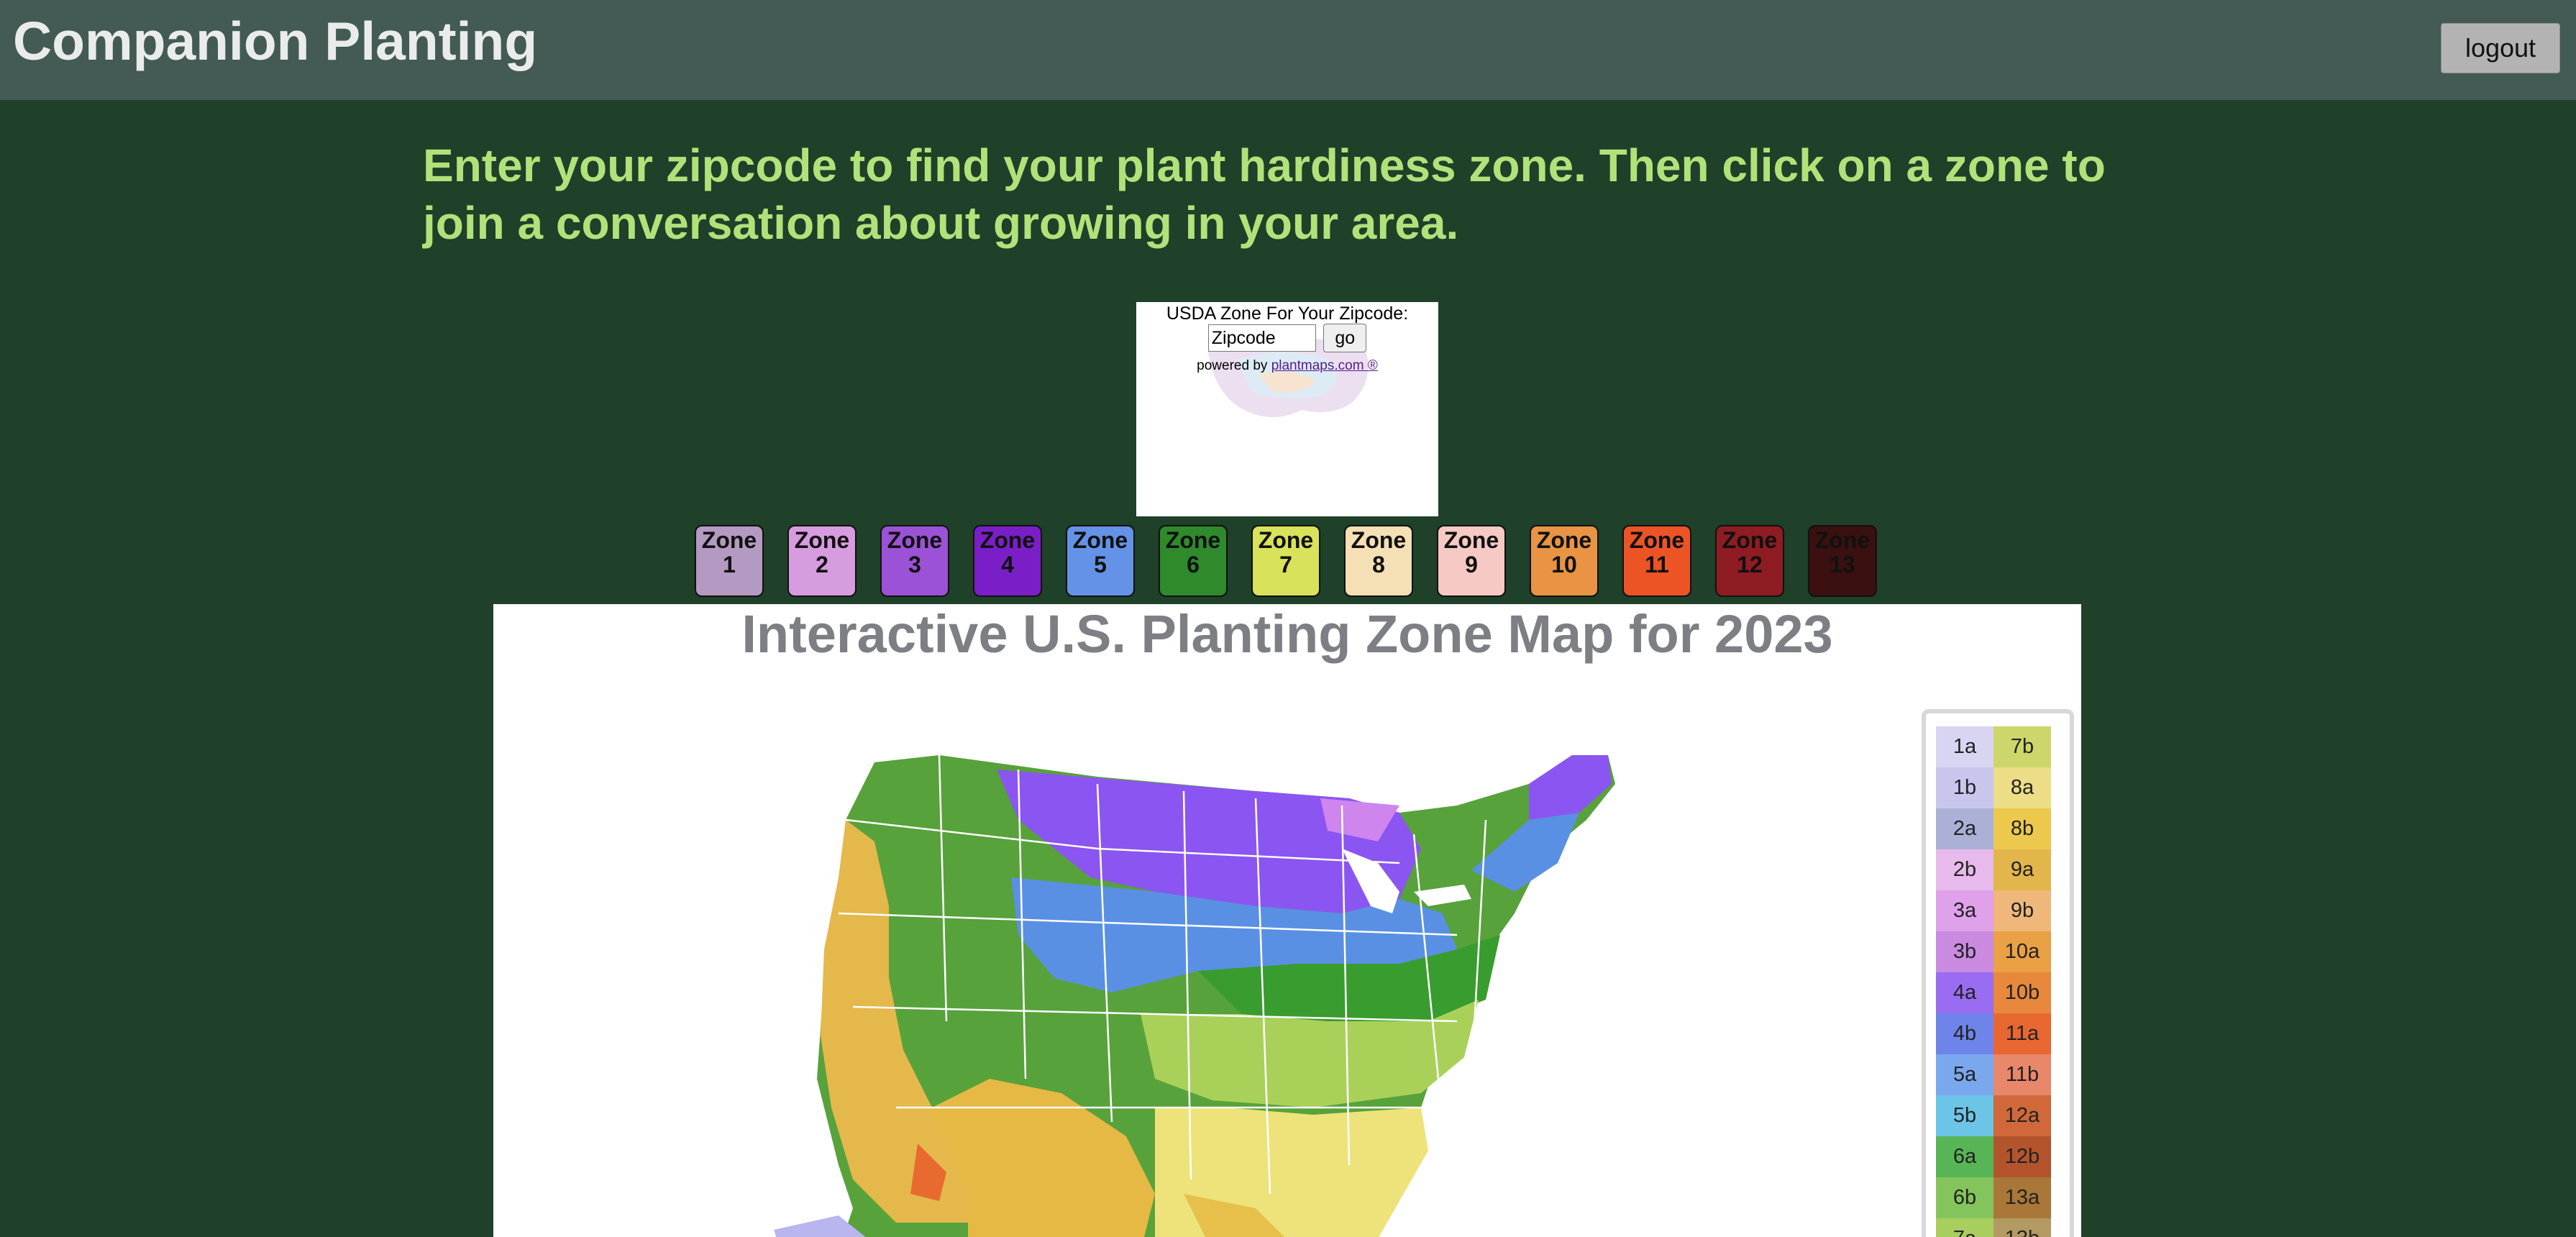 The image size is (2576, 1237). I want to click on legend-item-9a: 9a, so click(2022, 869).